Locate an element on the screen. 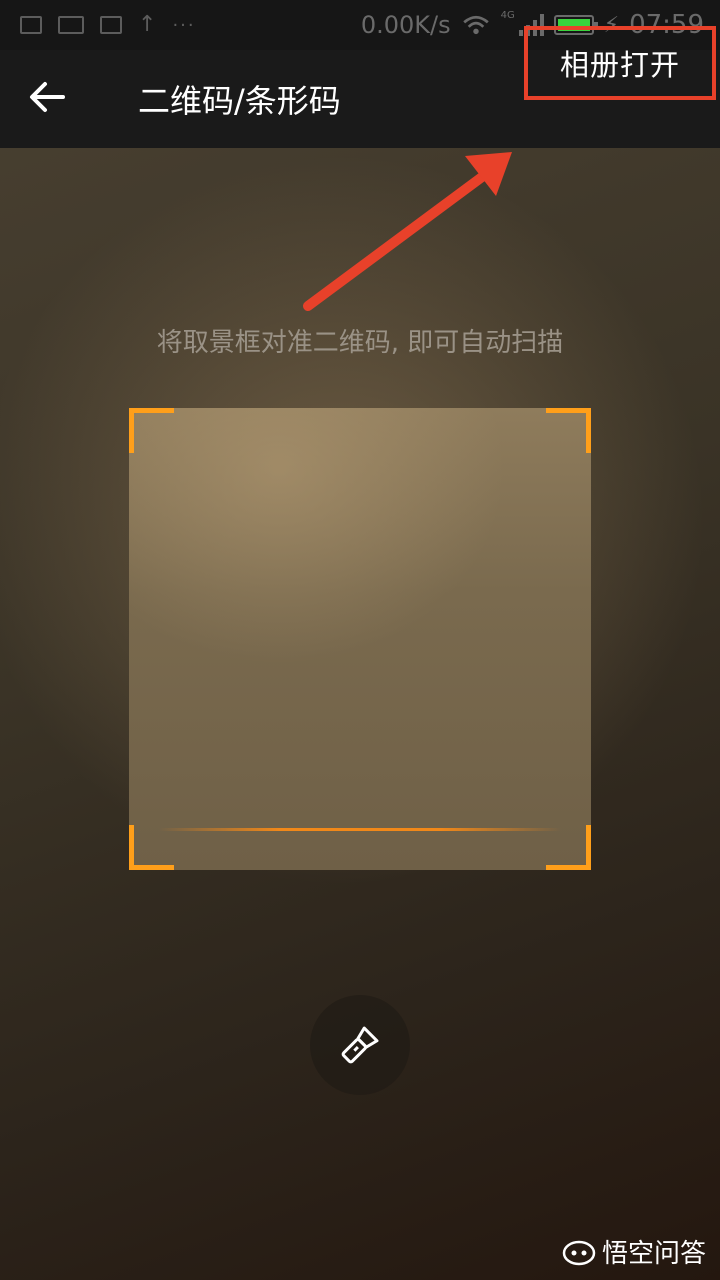 This screenshot has width=720, height=1280. corner-bottom-left is located at coordinates (151, 847).